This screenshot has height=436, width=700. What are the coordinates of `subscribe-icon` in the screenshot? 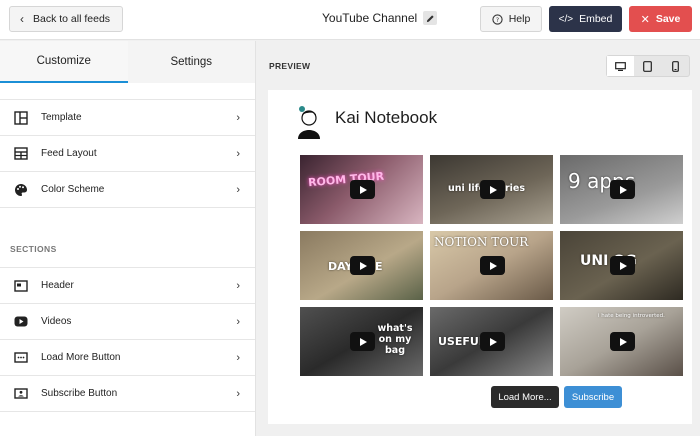 It's located at (20, 393).